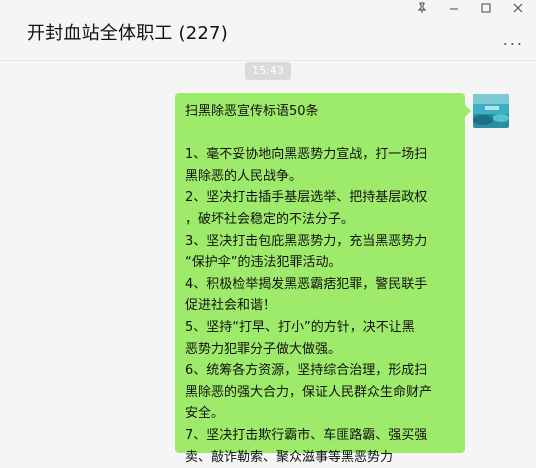 This screenshot has width=536, height=468. I want to click on minimize-icon, so click(454, 10).